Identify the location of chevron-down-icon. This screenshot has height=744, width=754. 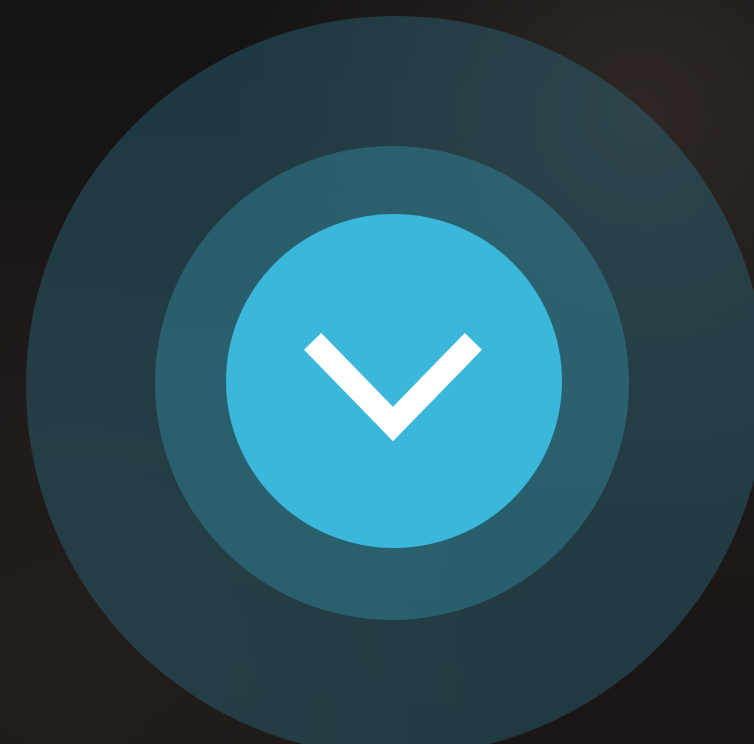
(393, 387).